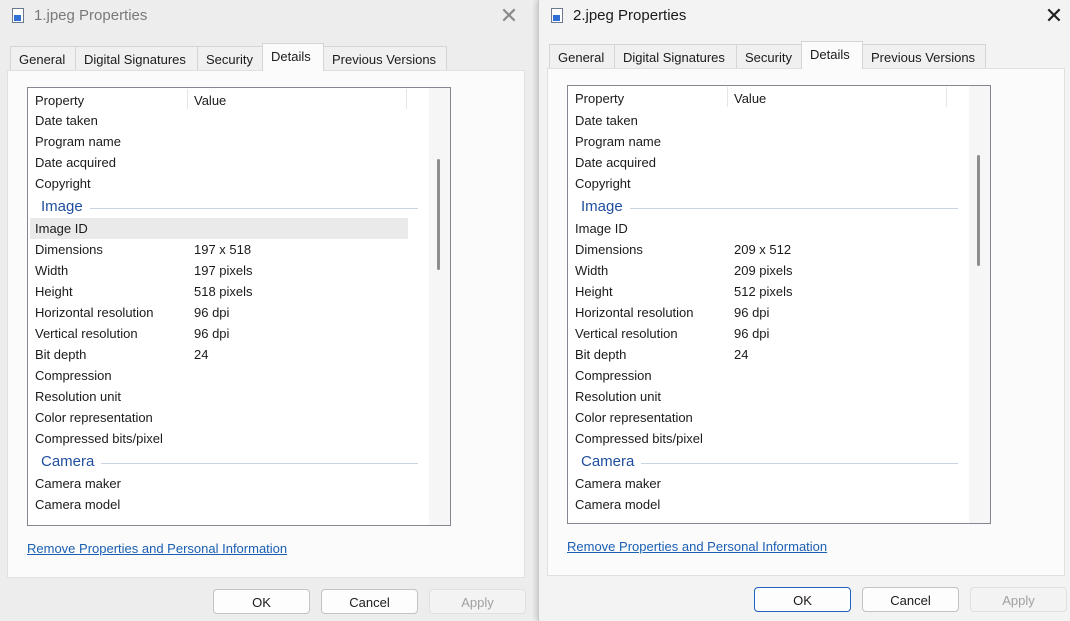 This screenshot has width=1070, height=621. I want to click on property-row: Dimensions 209 x 512, so click(768, 249).